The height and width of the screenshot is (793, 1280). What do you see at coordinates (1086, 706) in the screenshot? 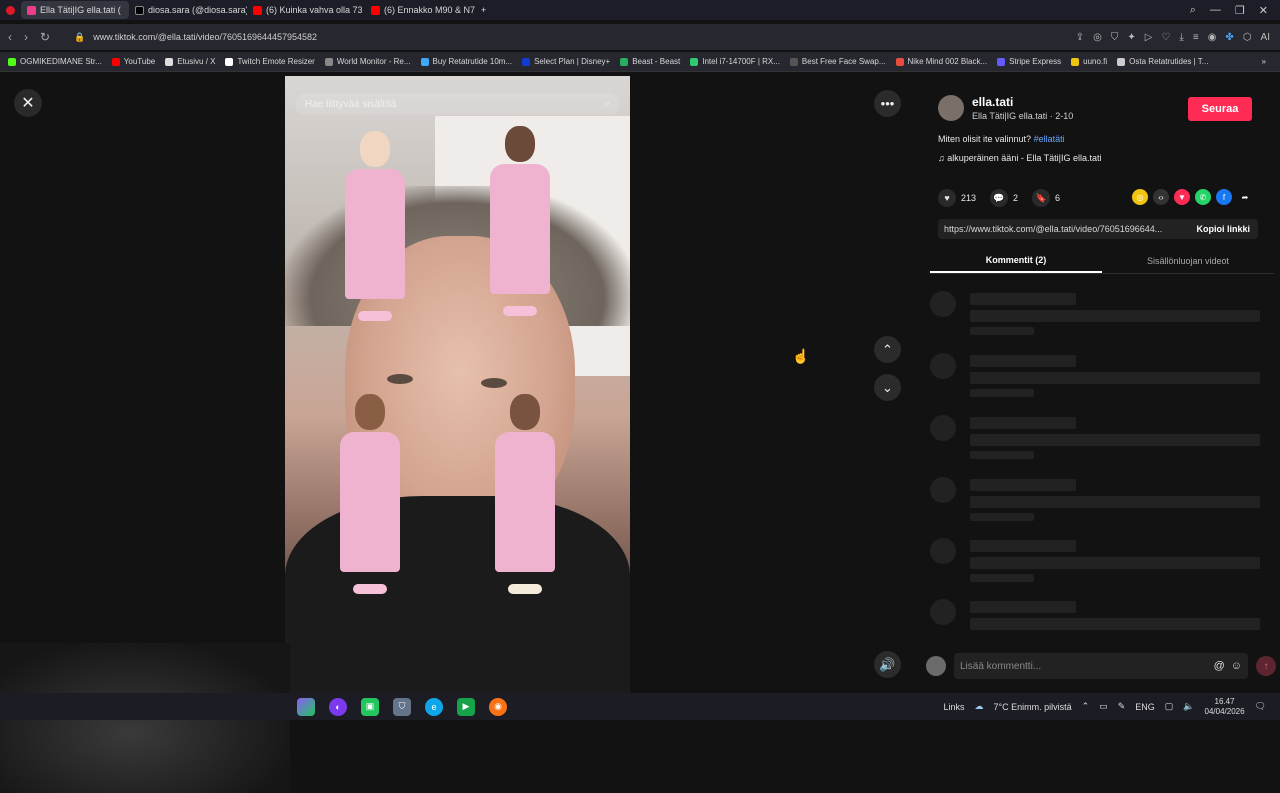
I see `chevron-up-icon: ⌃` at bounding box center [1086, 706].